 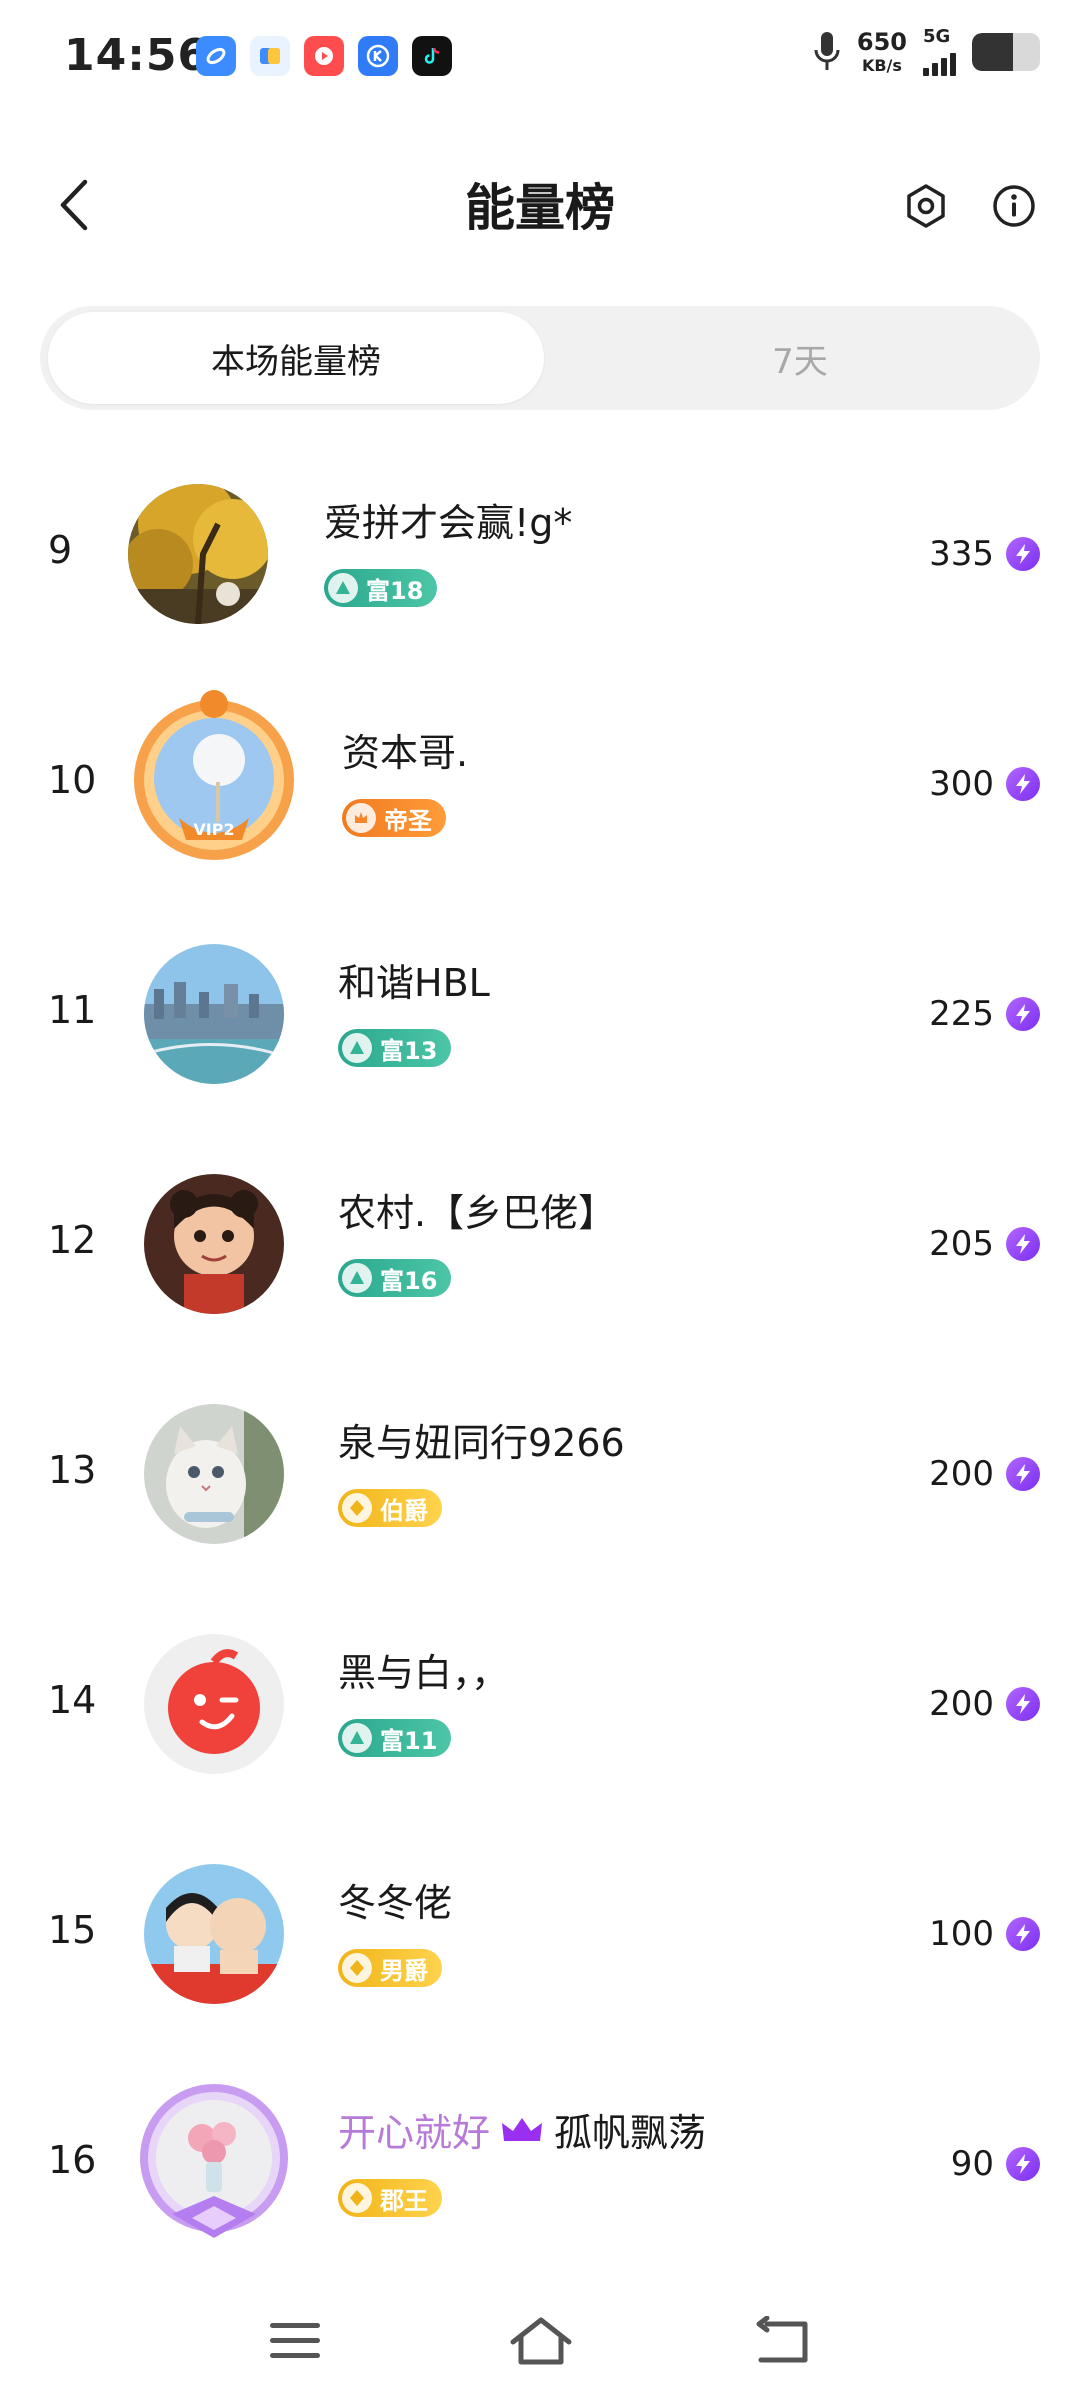 I want to click on user-info: 开心就好 孤帆飘荡 郡王, so click(x=522, y=2159).